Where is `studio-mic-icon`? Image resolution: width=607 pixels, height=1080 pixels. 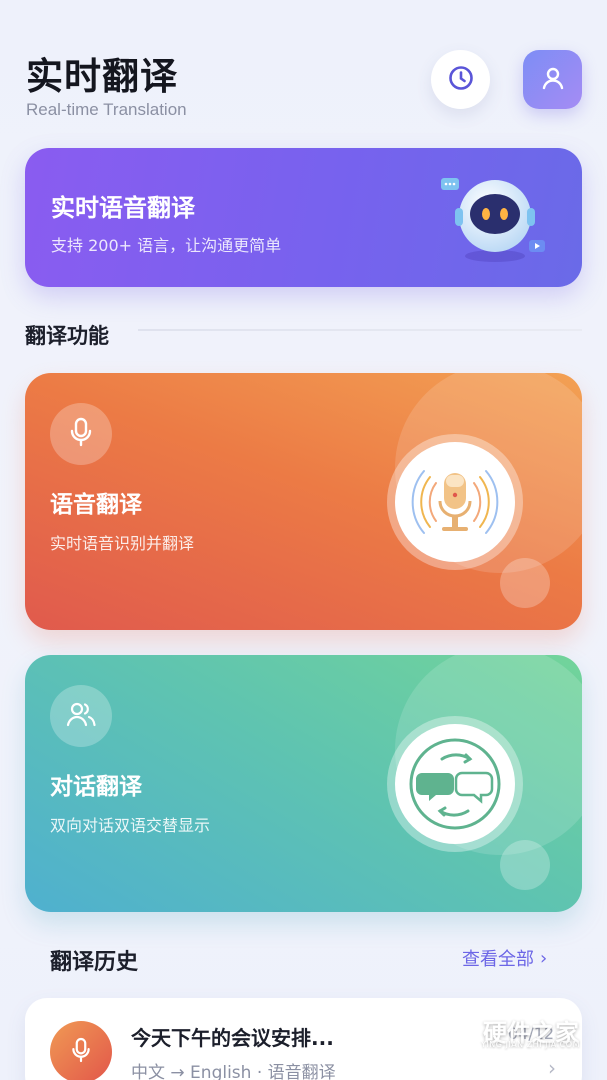 studio-mic-icon is located at coordinates (455, 502).